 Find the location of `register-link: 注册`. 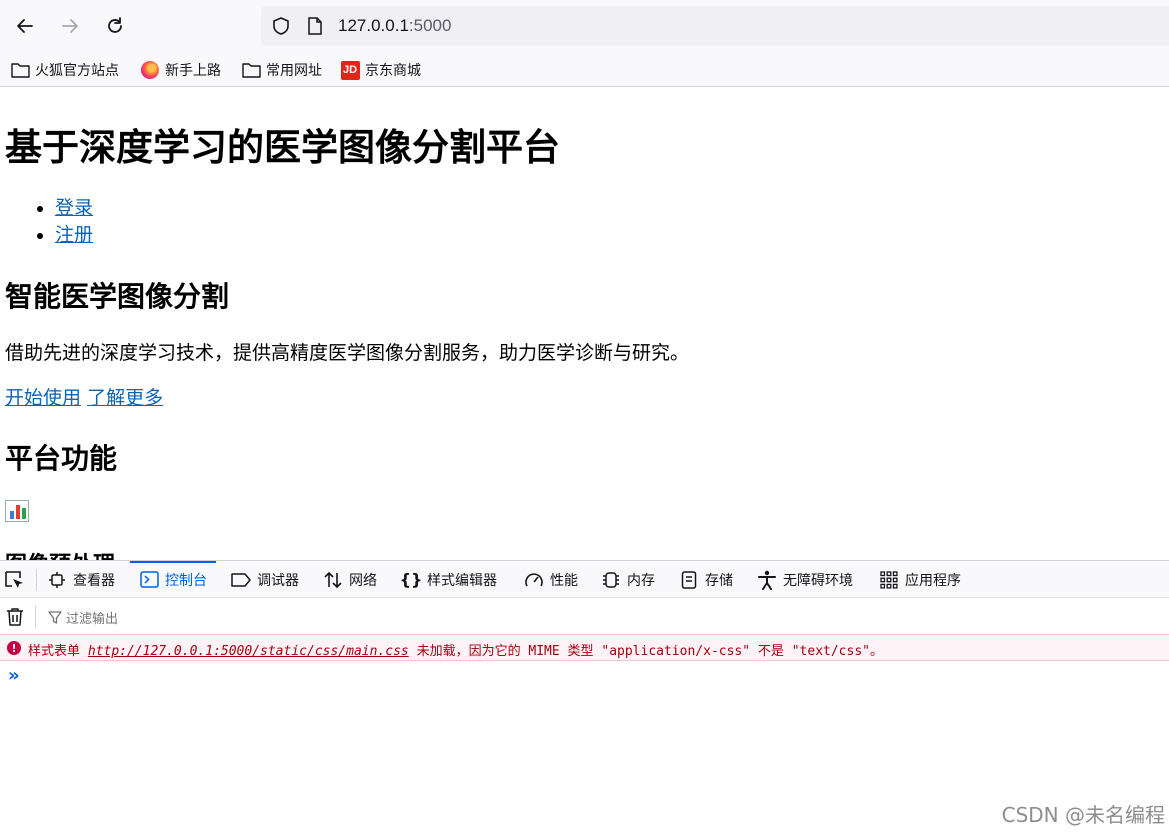

register-link: 注册 is located at coordinates (74, 235).